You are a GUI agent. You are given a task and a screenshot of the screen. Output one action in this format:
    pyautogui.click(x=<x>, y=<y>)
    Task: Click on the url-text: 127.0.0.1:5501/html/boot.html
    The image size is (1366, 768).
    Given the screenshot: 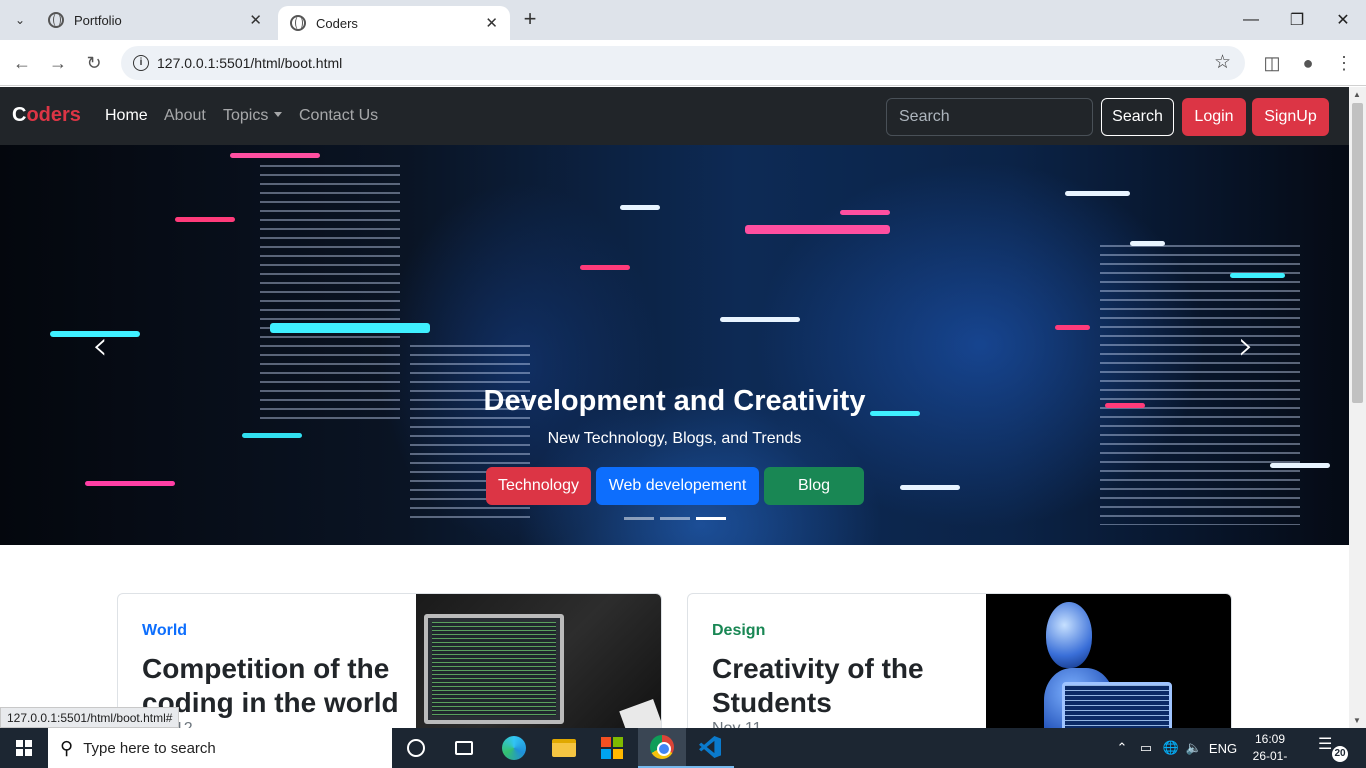 What is the action you would take?
    pyautogui.click(x=249, y=63)
    